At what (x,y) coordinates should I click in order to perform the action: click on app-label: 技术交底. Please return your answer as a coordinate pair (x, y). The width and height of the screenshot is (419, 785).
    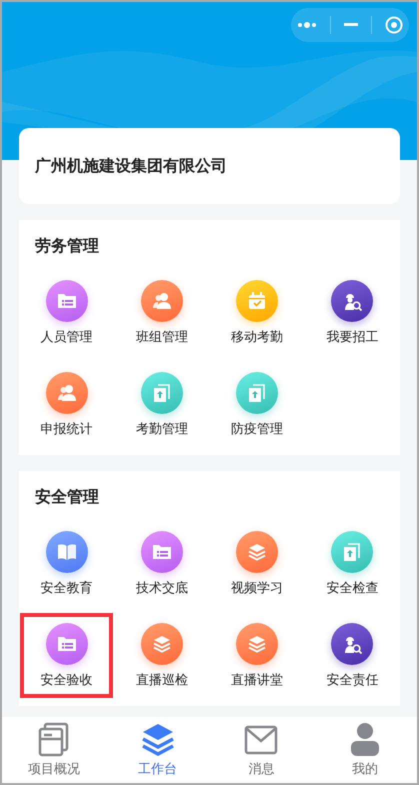
    Looking at the image, I should click on (162, 588).